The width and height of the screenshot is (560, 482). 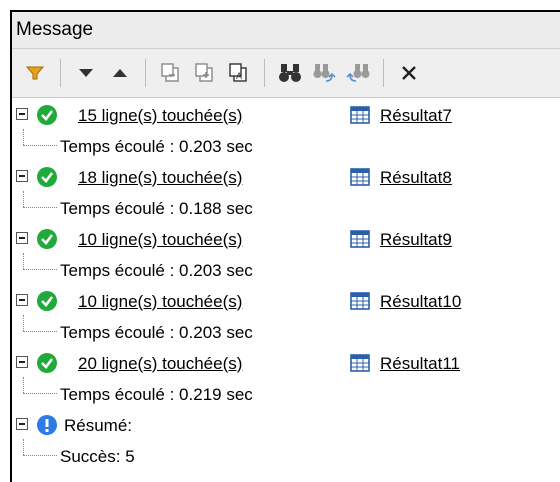 I want to click on copy-all-icon, so click(x=204, y=72).